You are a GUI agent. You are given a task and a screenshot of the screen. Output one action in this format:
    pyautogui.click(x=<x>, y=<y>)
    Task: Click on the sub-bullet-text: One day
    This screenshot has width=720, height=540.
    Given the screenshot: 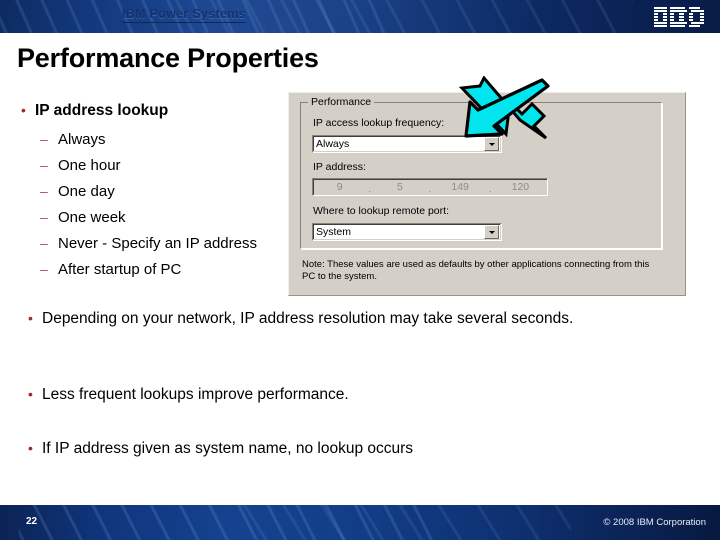 What is the action you would take?
    pyautogui.click(x=86, y=191)
    